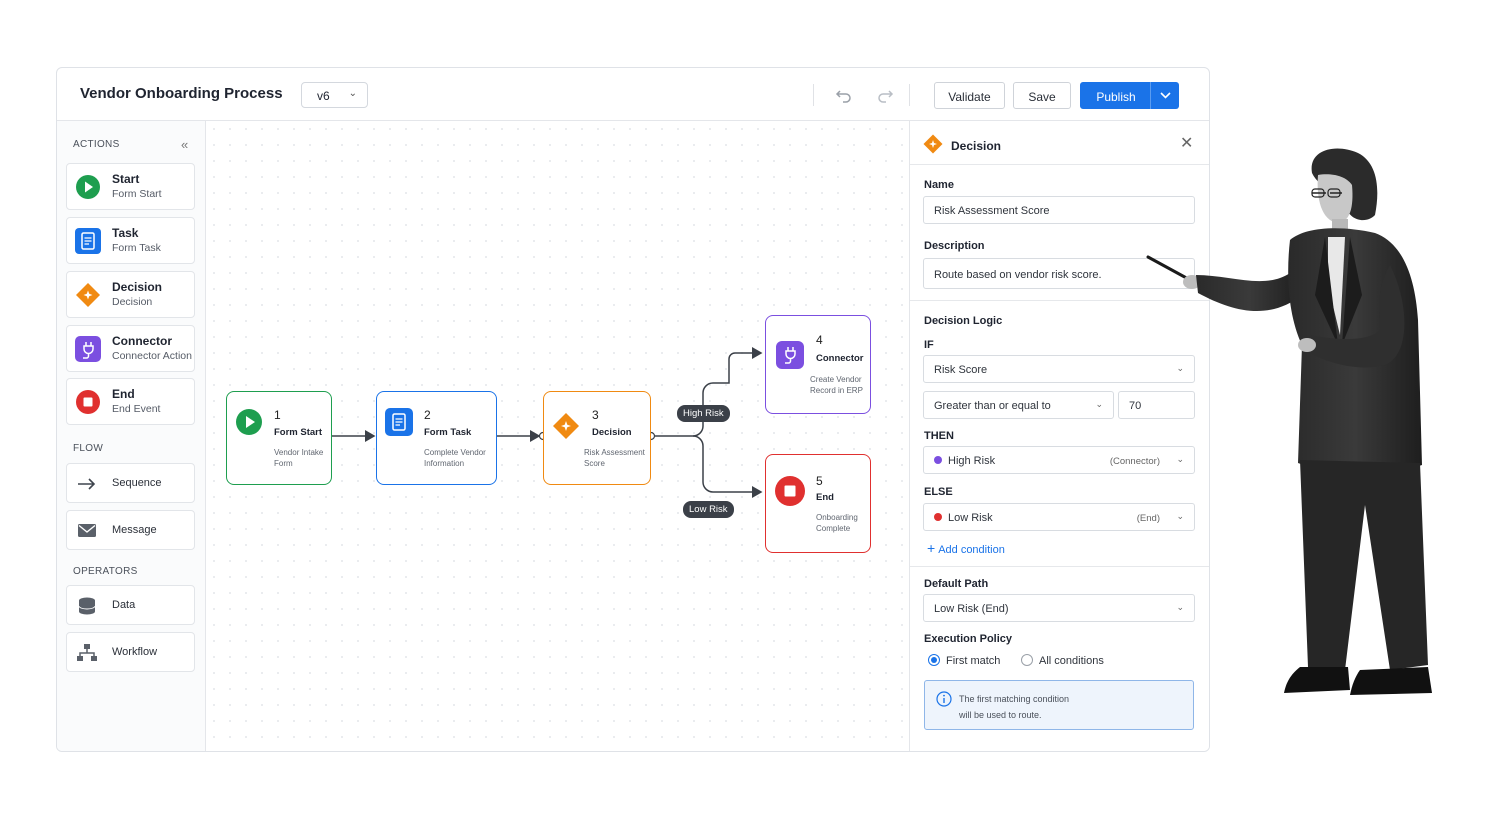 The width and height of the screenshot is (1492, 840). I want to click on info-text-line: will be used to route., so click(1000, 715).